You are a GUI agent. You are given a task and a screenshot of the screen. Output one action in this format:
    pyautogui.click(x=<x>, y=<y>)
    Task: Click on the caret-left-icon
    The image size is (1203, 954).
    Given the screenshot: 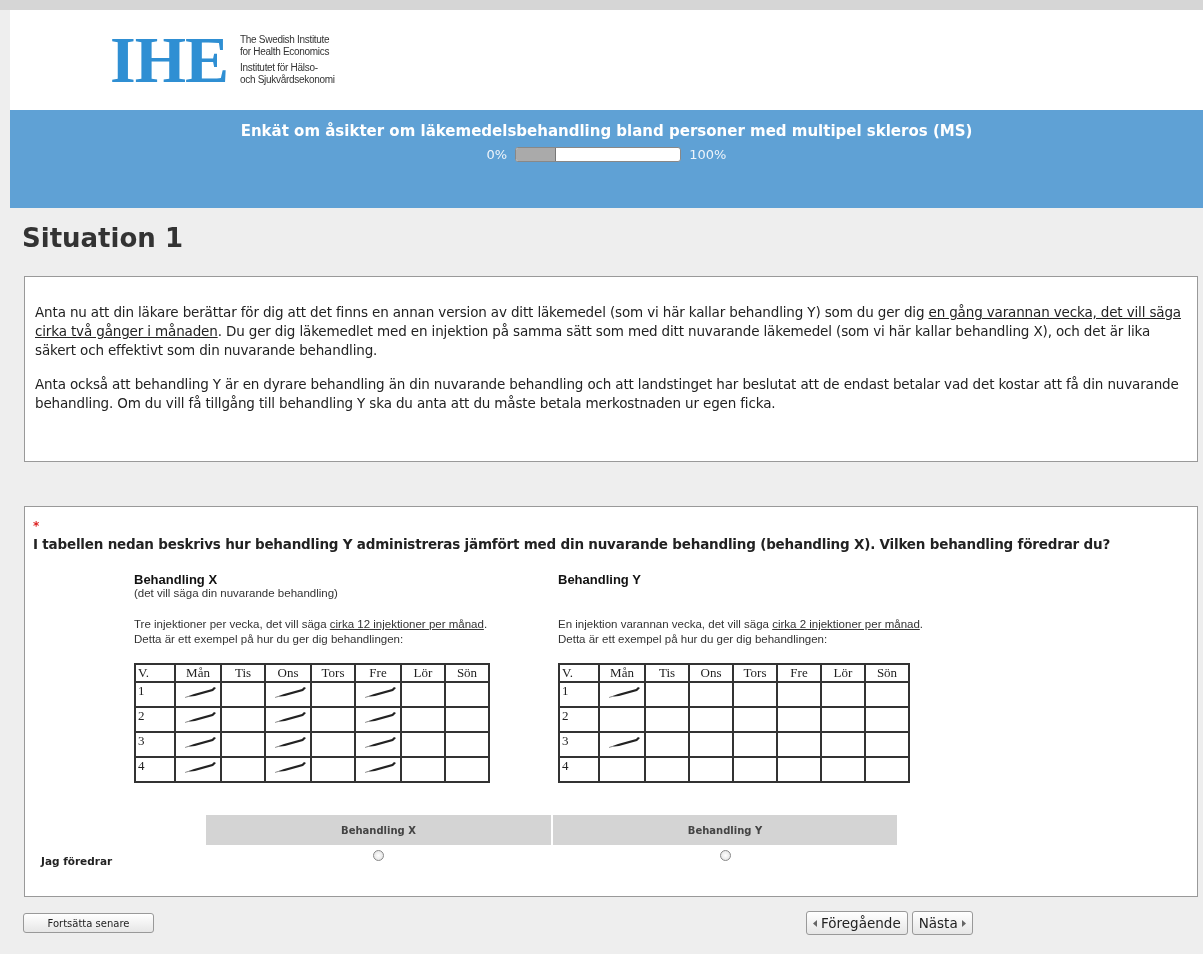 What is the action you would take?
    pyautogui.click(x=815, y=923)
    